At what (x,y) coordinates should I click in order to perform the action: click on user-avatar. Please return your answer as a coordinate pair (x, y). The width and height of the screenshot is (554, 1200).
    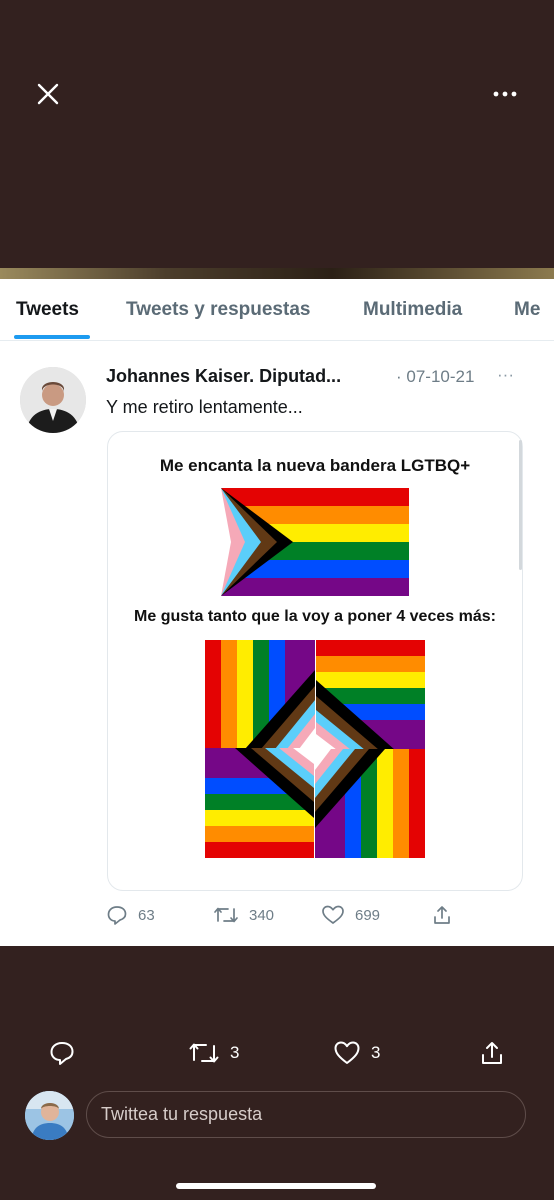
    Looking at the image, I should click on (49, 1115).